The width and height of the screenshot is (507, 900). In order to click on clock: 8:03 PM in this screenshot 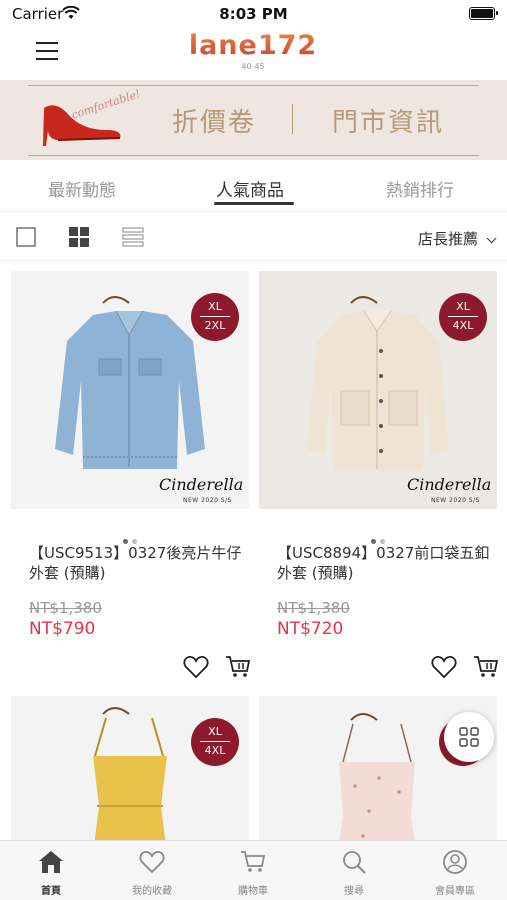, I will do `click(253, 14)`.